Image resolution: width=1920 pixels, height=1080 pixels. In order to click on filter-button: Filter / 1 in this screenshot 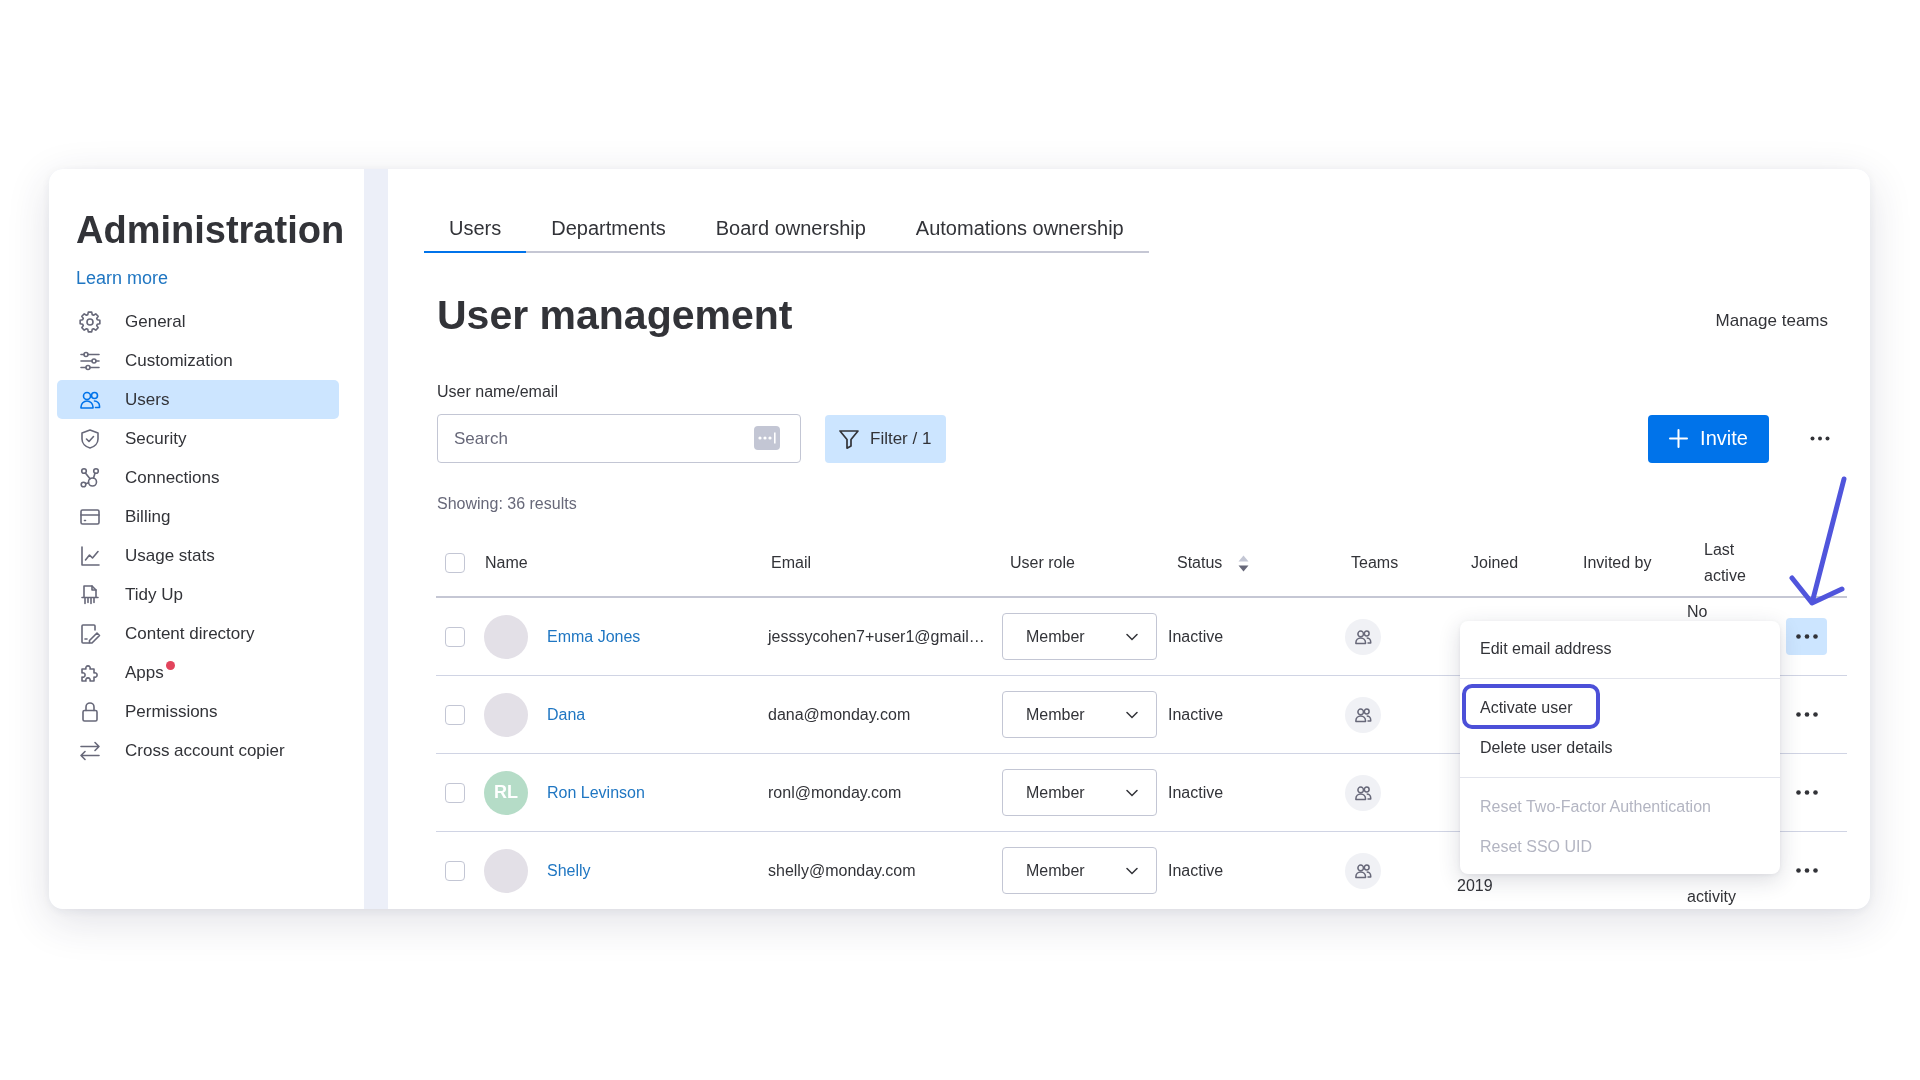, I will do `click(886, 438)`.